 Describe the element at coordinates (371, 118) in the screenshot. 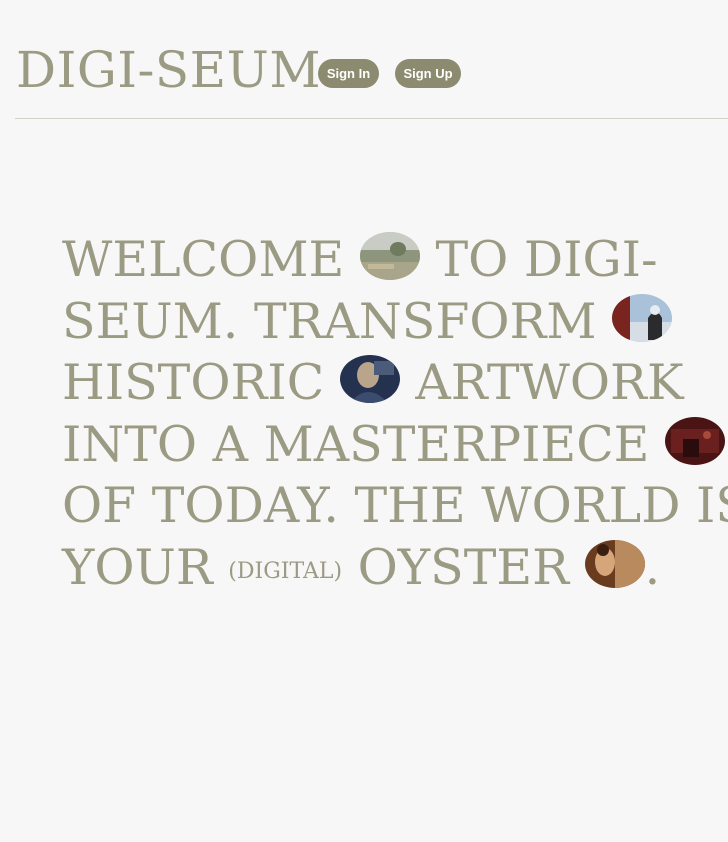

I see `header-divider` at that location.